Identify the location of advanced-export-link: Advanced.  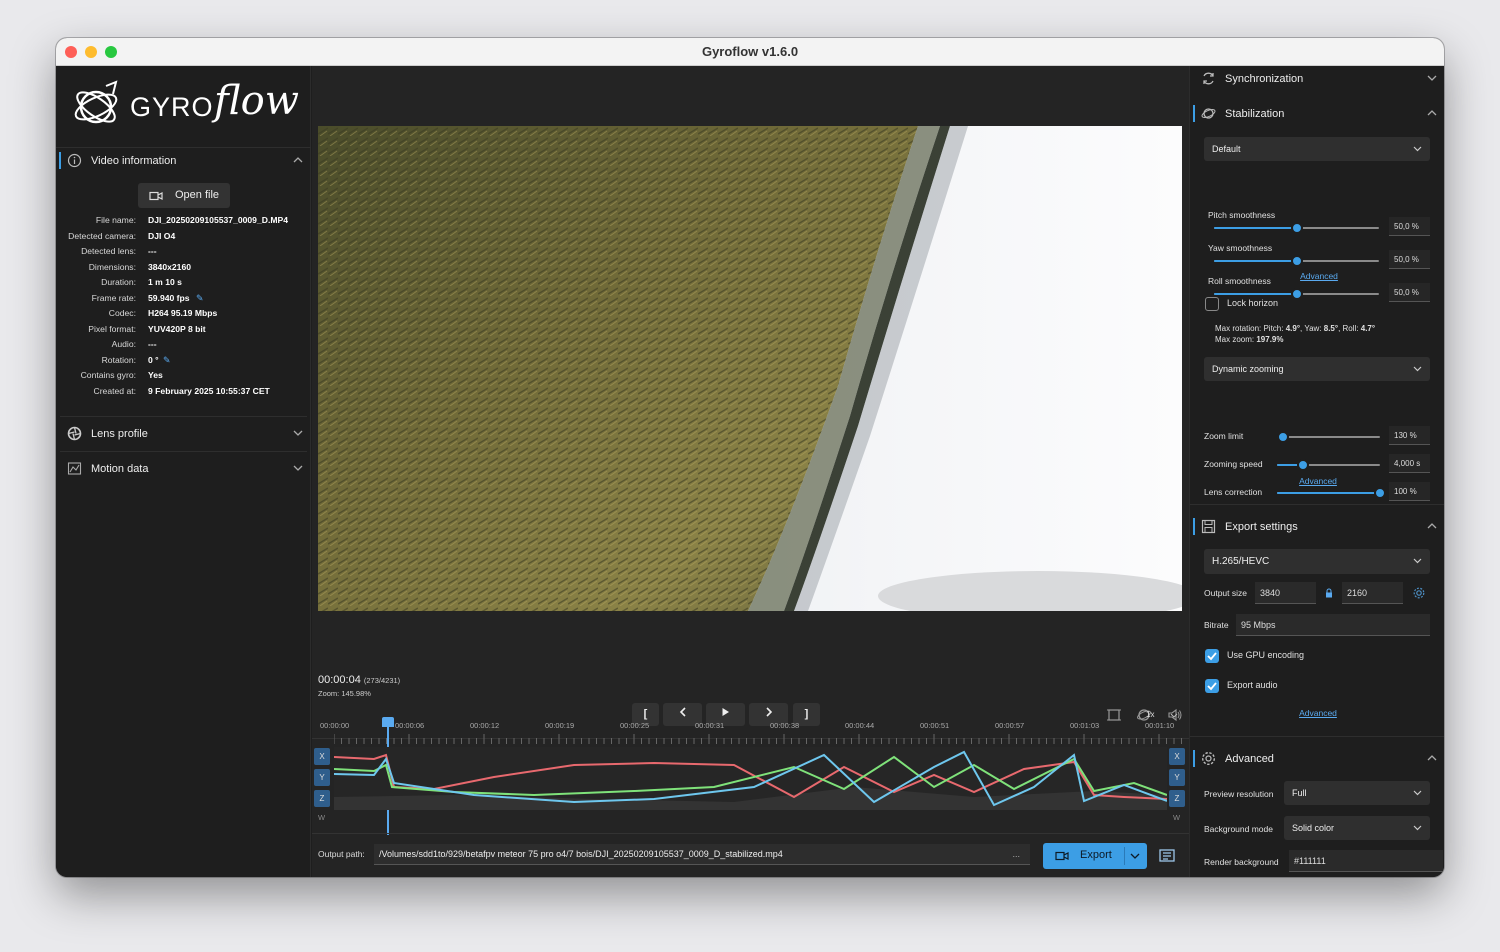
(1318, 713).